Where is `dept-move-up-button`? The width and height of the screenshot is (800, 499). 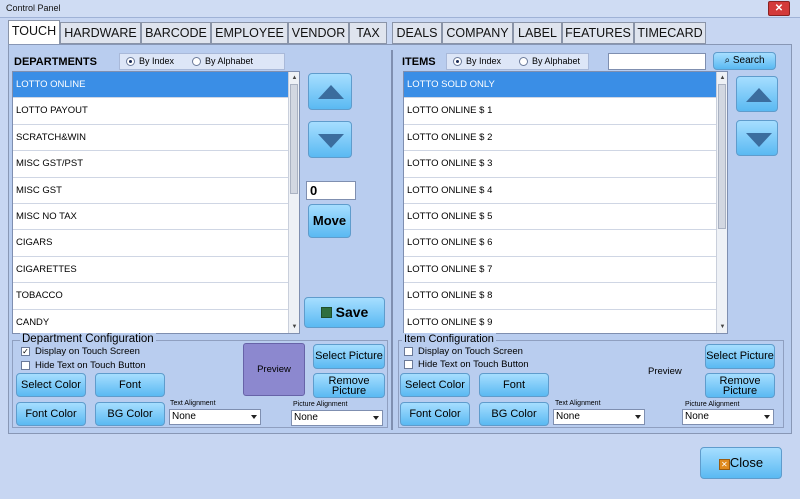 dept-move-up-button is located at coordinates (330, 91).